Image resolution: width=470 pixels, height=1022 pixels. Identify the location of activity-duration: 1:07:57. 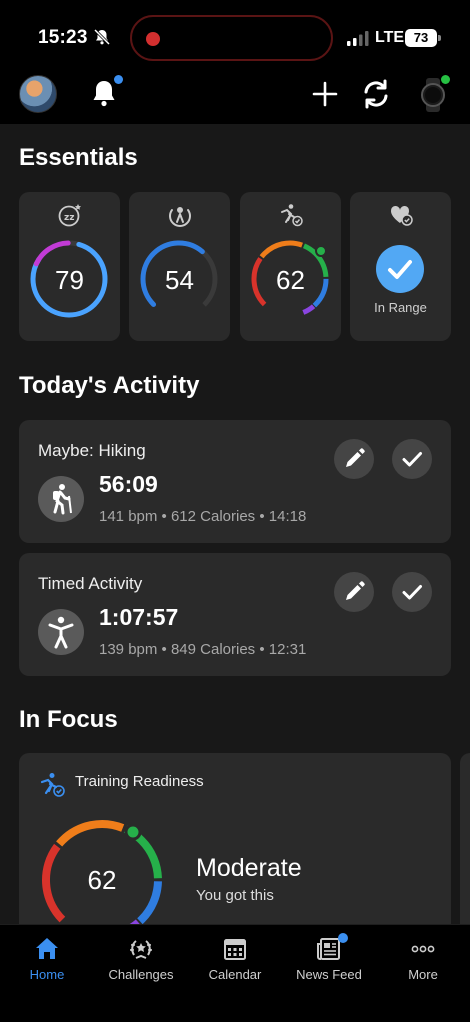
(139, 617).